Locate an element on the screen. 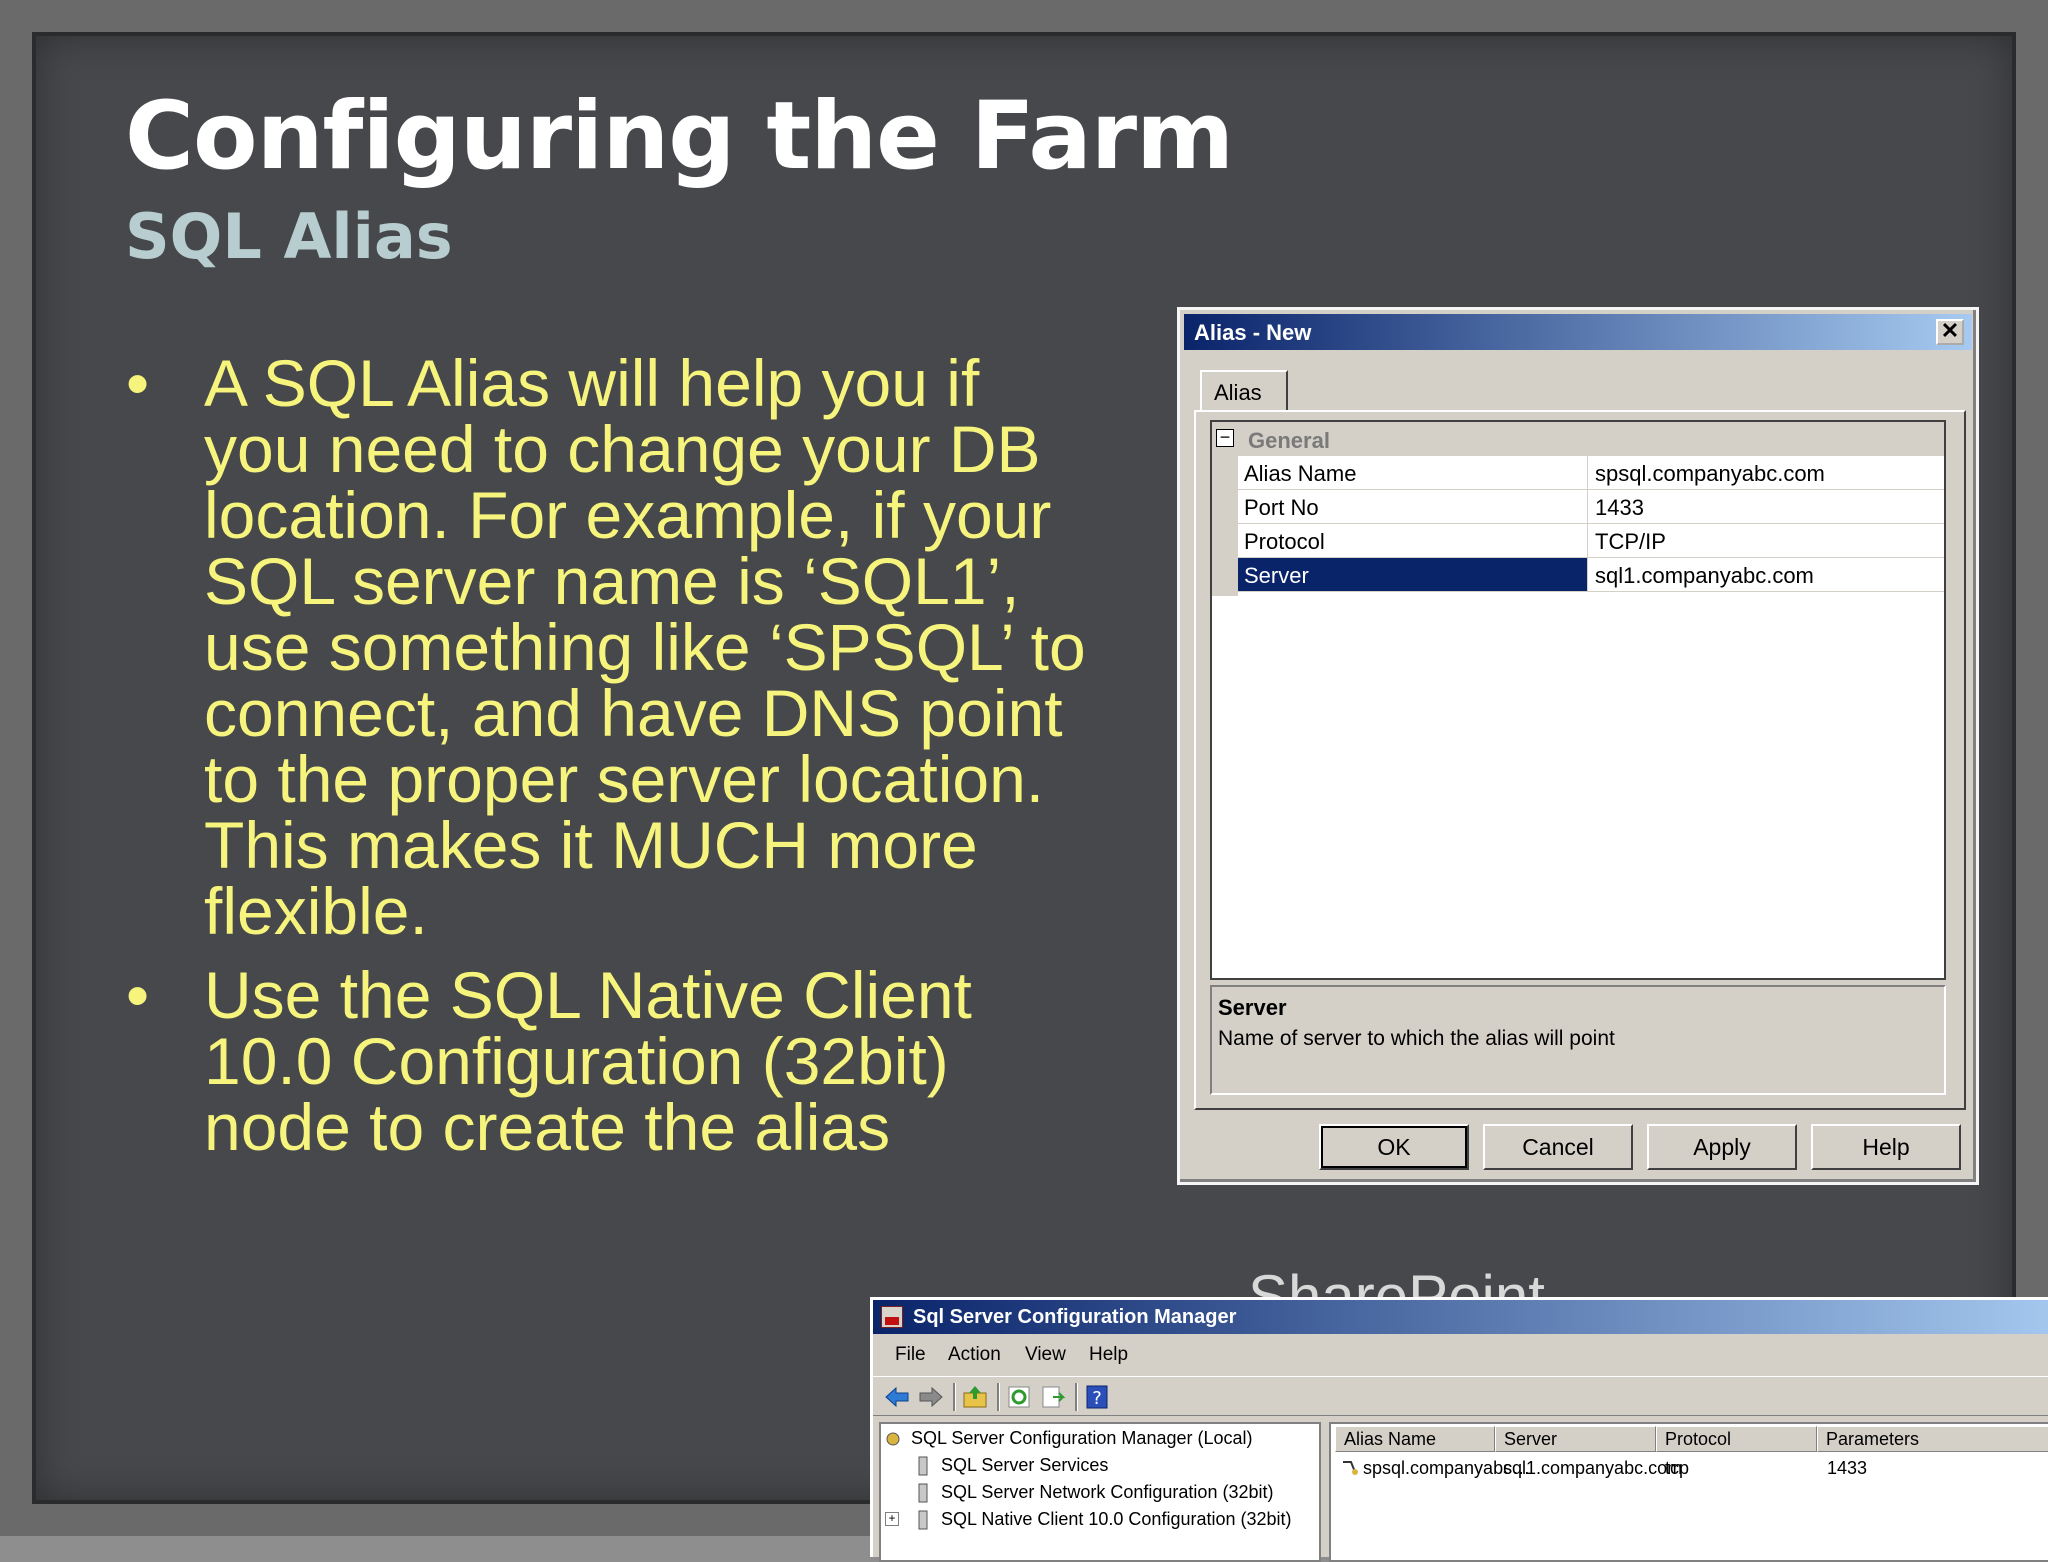 Image resolution: width=2048 pixels, height=1562 pixels. export-list-icon is located at coordinates (1053, 1397).